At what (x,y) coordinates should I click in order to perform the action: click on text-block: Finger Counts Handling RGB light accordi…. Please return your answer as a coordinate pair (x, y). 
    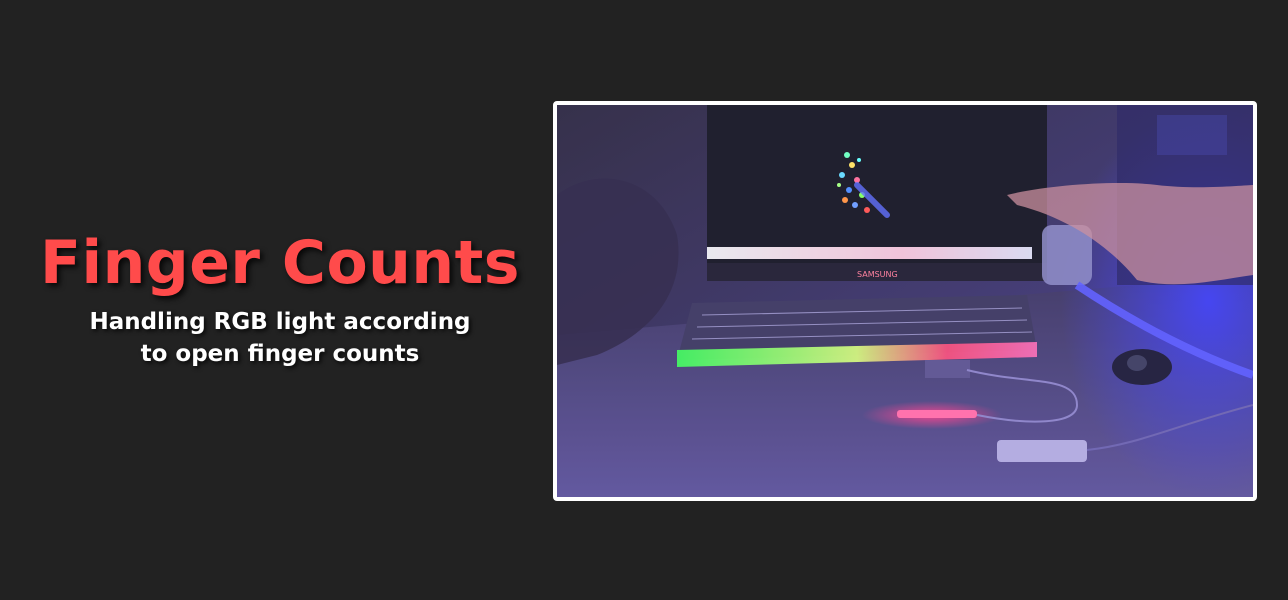
    Looking at the image, I should click on (280, 295).